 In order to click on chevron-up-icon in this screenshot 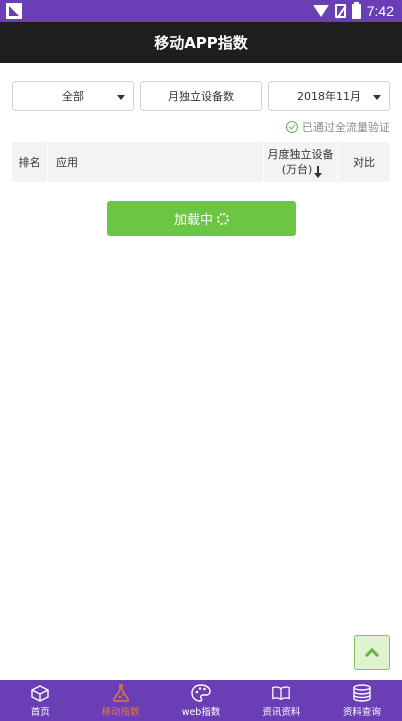, I will do `click(372, 655)`.